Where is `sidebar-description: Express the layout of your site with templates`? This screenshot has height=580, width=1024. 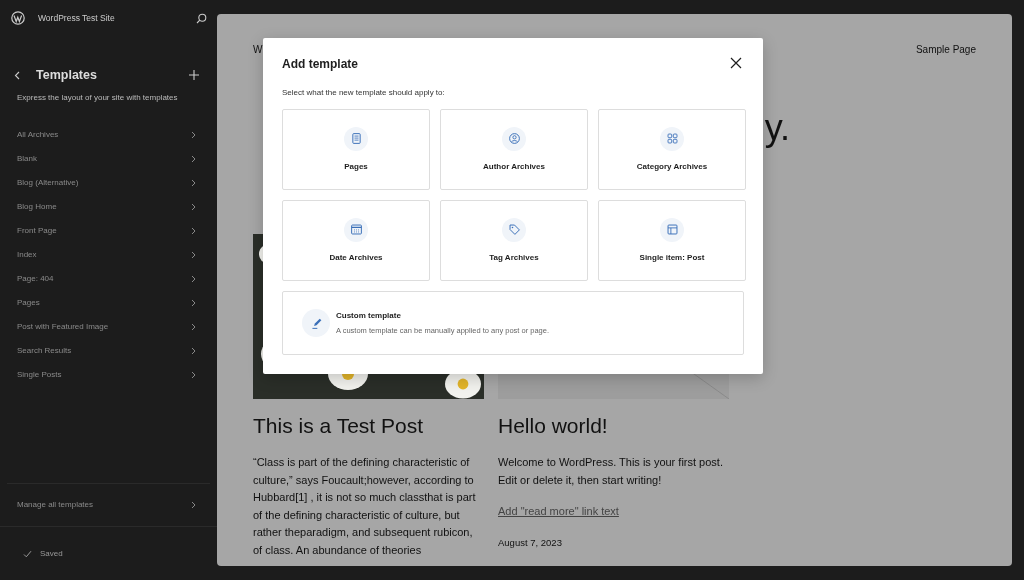
sidebar-description: Express the layout of your site with templates is located at coordinates (97, 98).